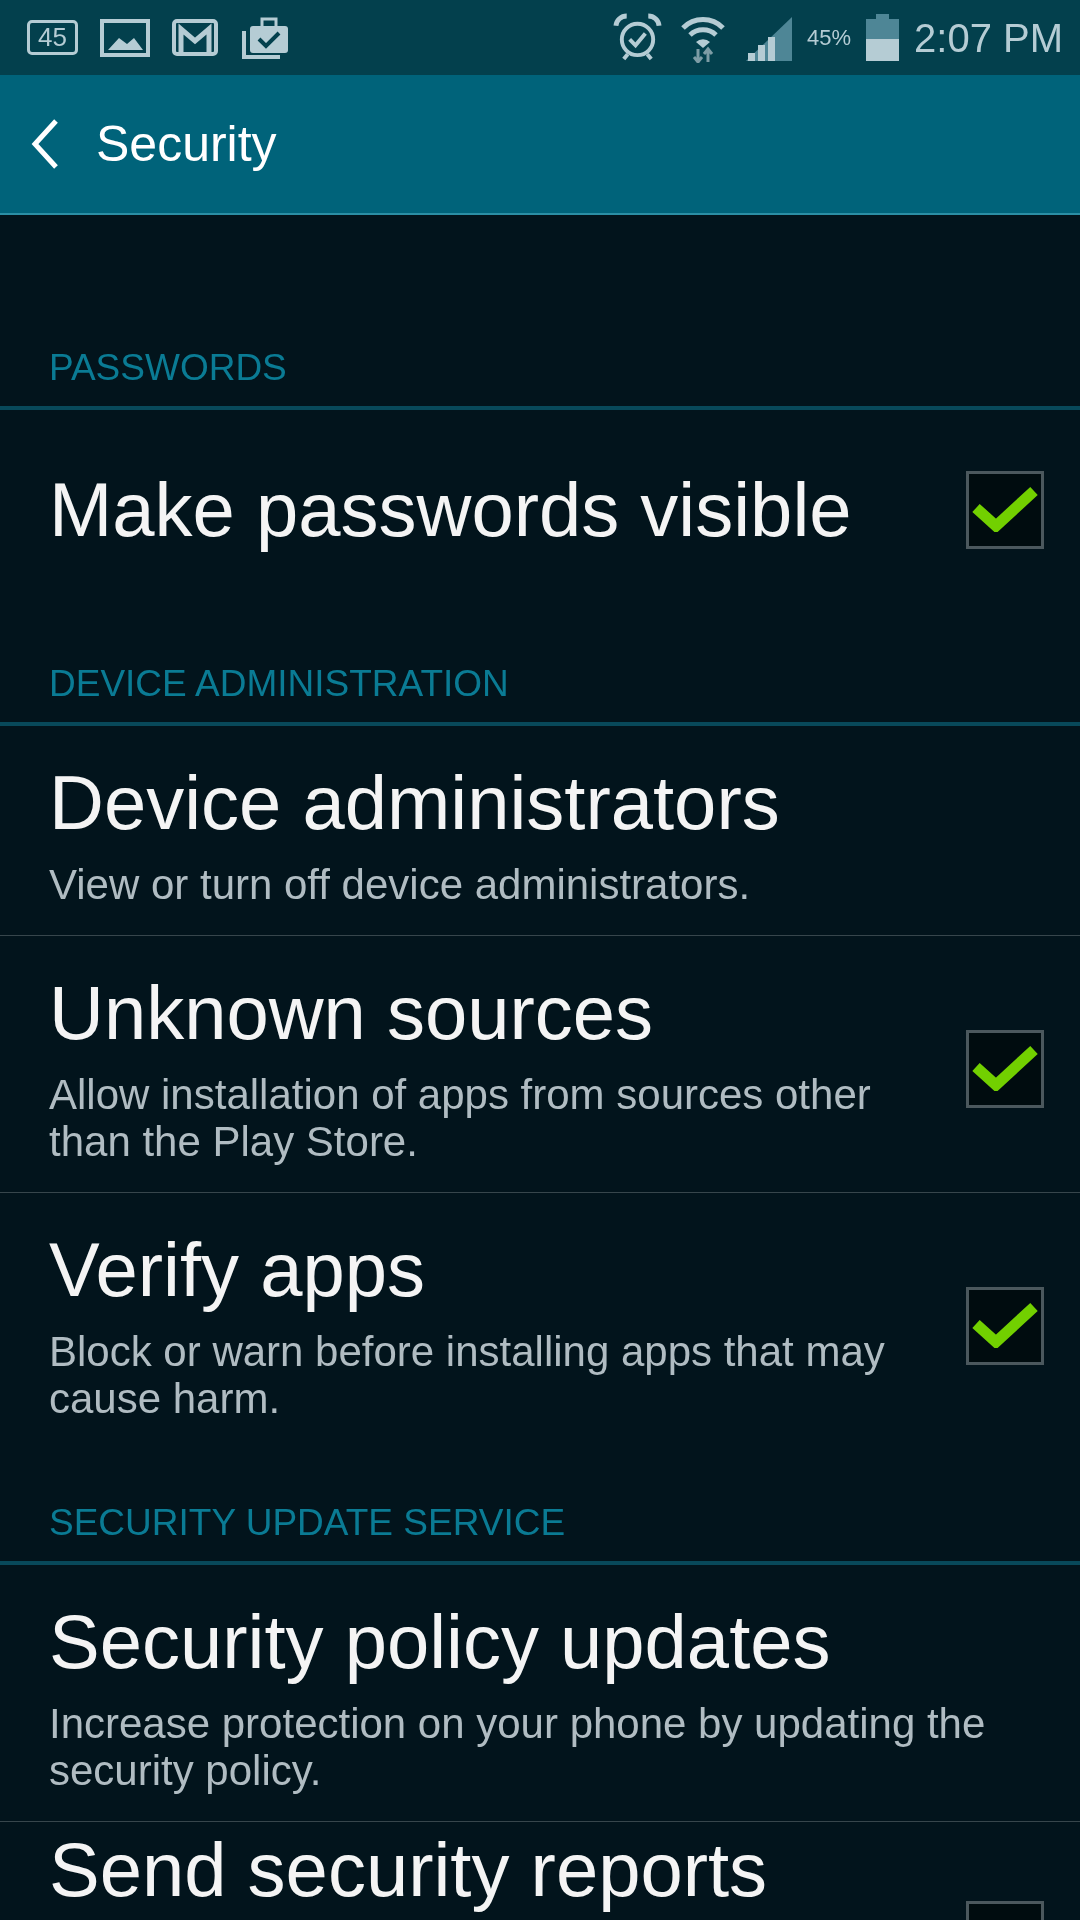 The image size is (1080, 1920). Describe the element at coordinates (308, 1523) in the screenshot. I see `section-header: SECURITY UPDATE SERVICE` at that location.